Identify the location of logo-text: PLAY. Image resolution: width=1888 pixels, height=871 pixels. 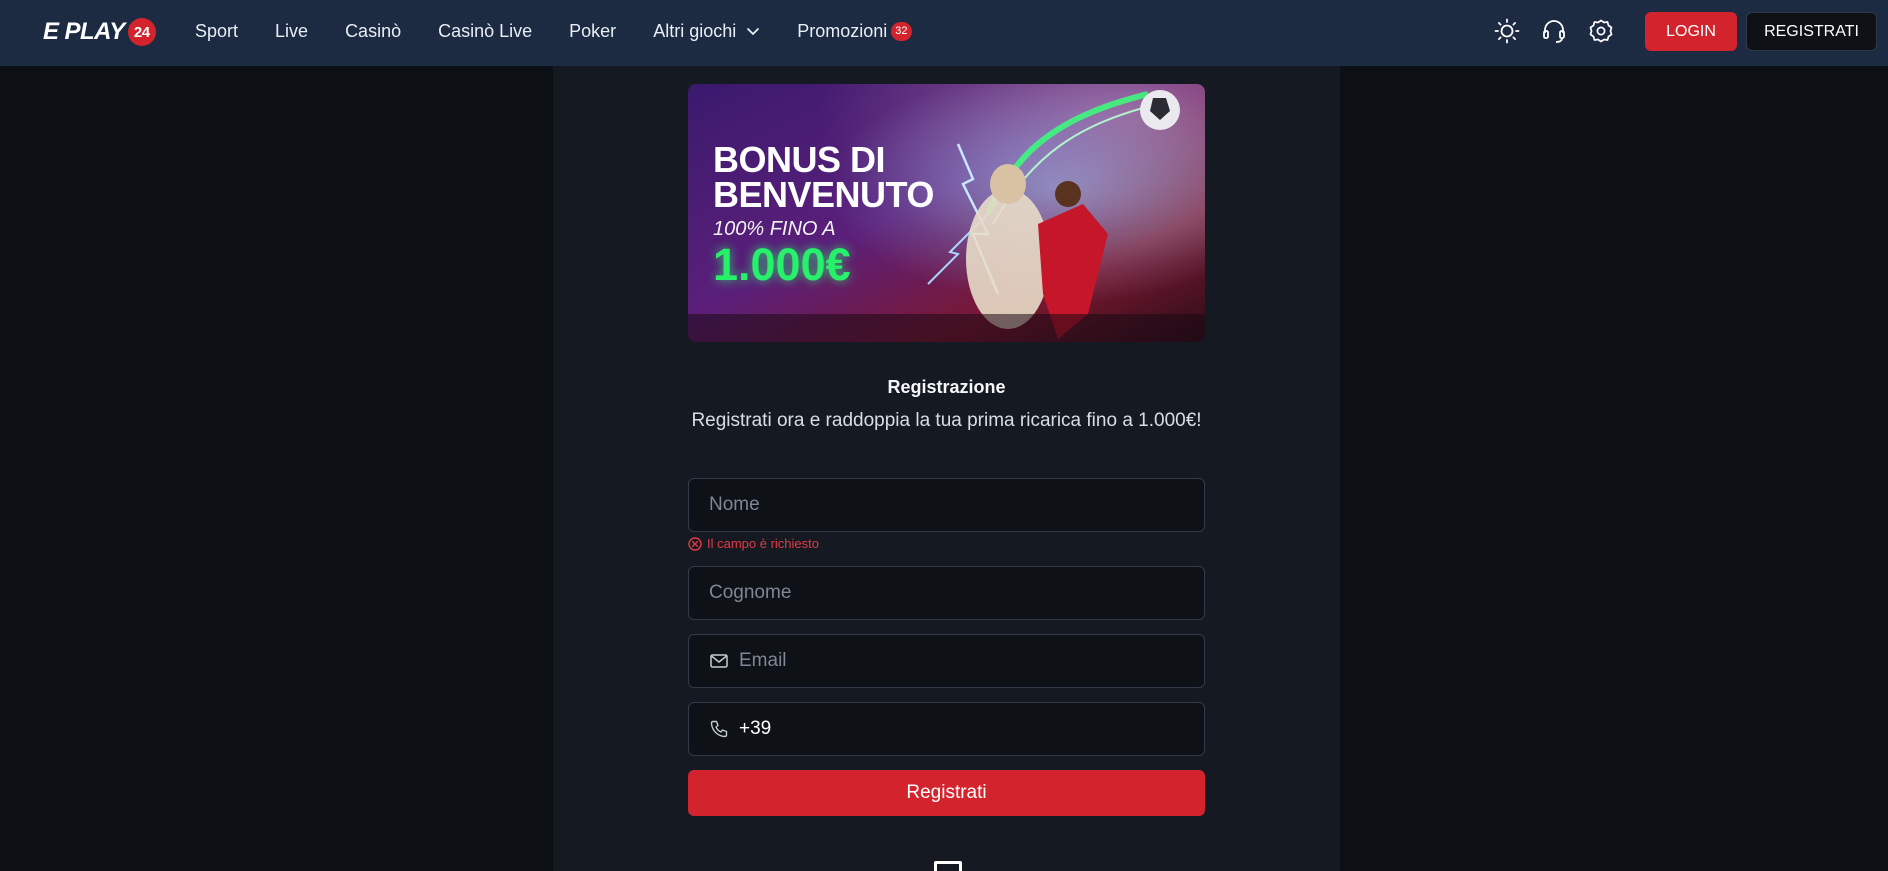
(95, 31).